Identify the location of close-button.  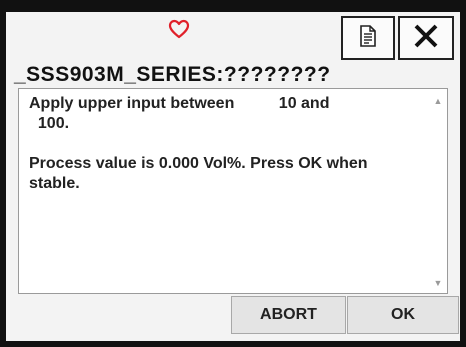
(426, 38).